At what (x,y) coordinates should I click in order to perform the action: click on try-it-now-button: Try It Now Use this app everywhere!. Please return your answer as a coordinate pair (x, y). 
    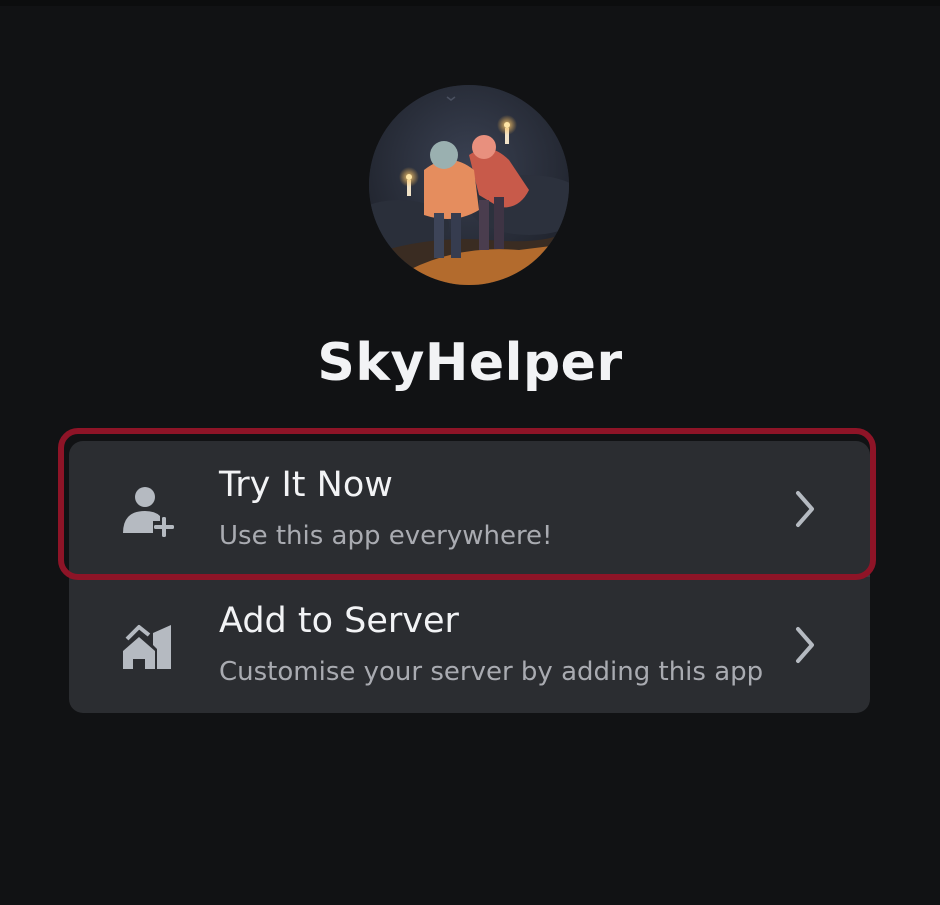
    Looking at the image, I should click on (469, 509).